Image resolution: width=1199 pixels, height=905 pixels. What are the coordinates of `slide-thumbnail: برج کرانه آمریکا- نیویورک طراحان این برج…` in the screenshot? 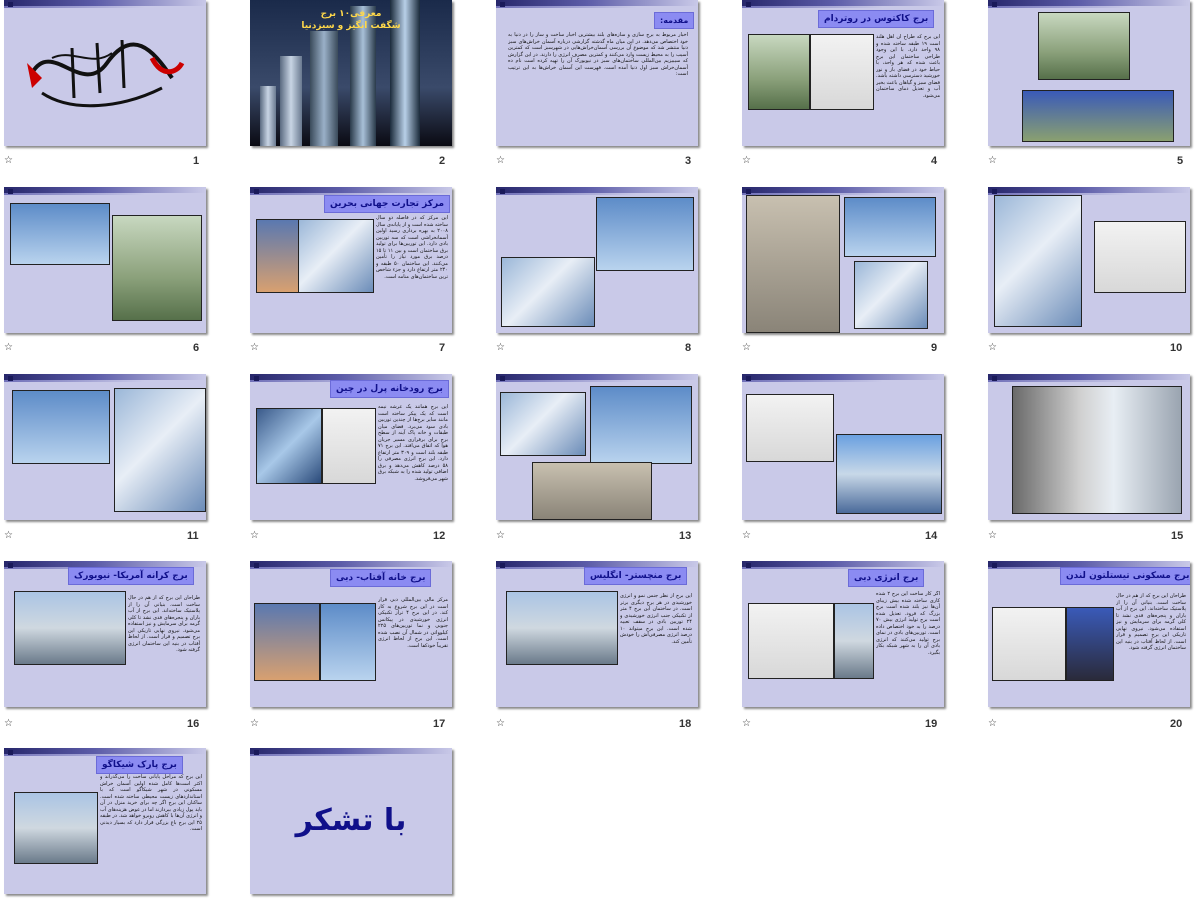 It's located at (105, 634).